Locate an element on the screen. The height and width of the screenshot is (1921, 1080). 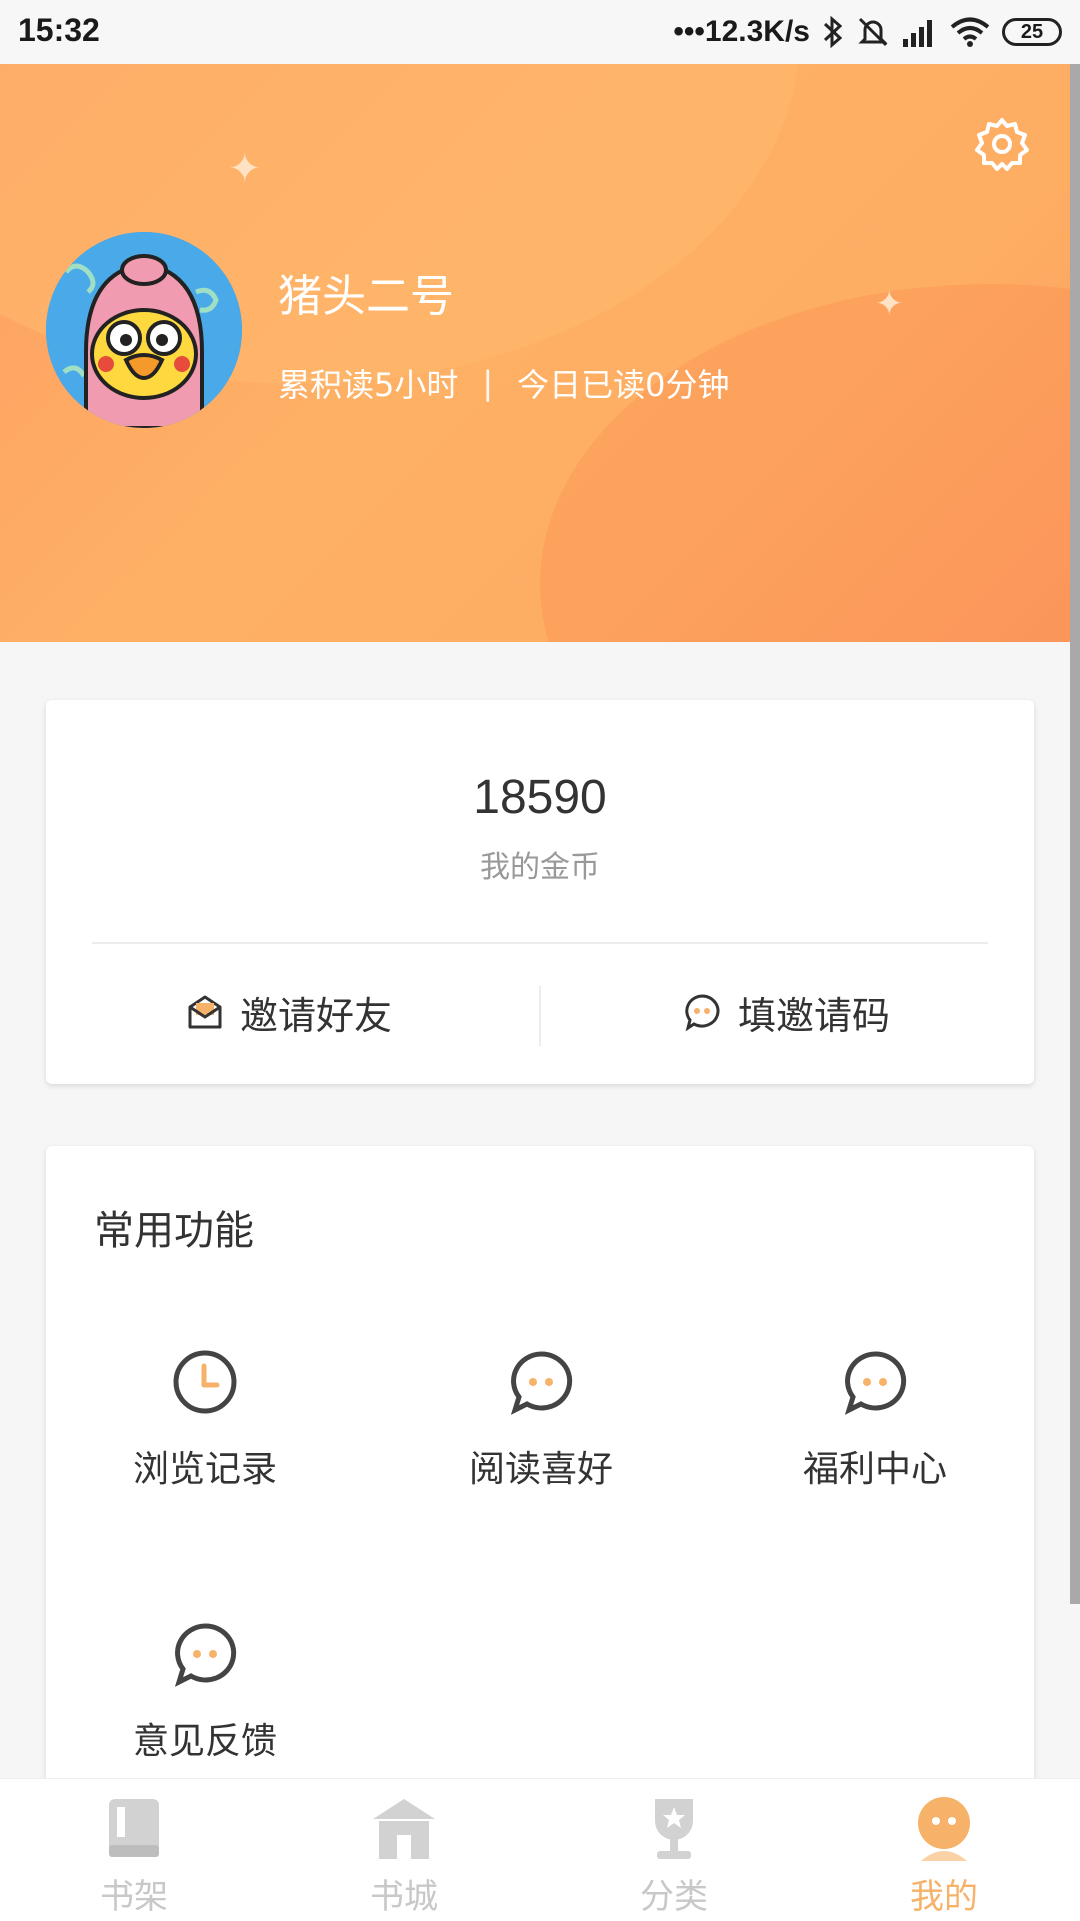
scrollbar is located at coordinates (1075, 834).